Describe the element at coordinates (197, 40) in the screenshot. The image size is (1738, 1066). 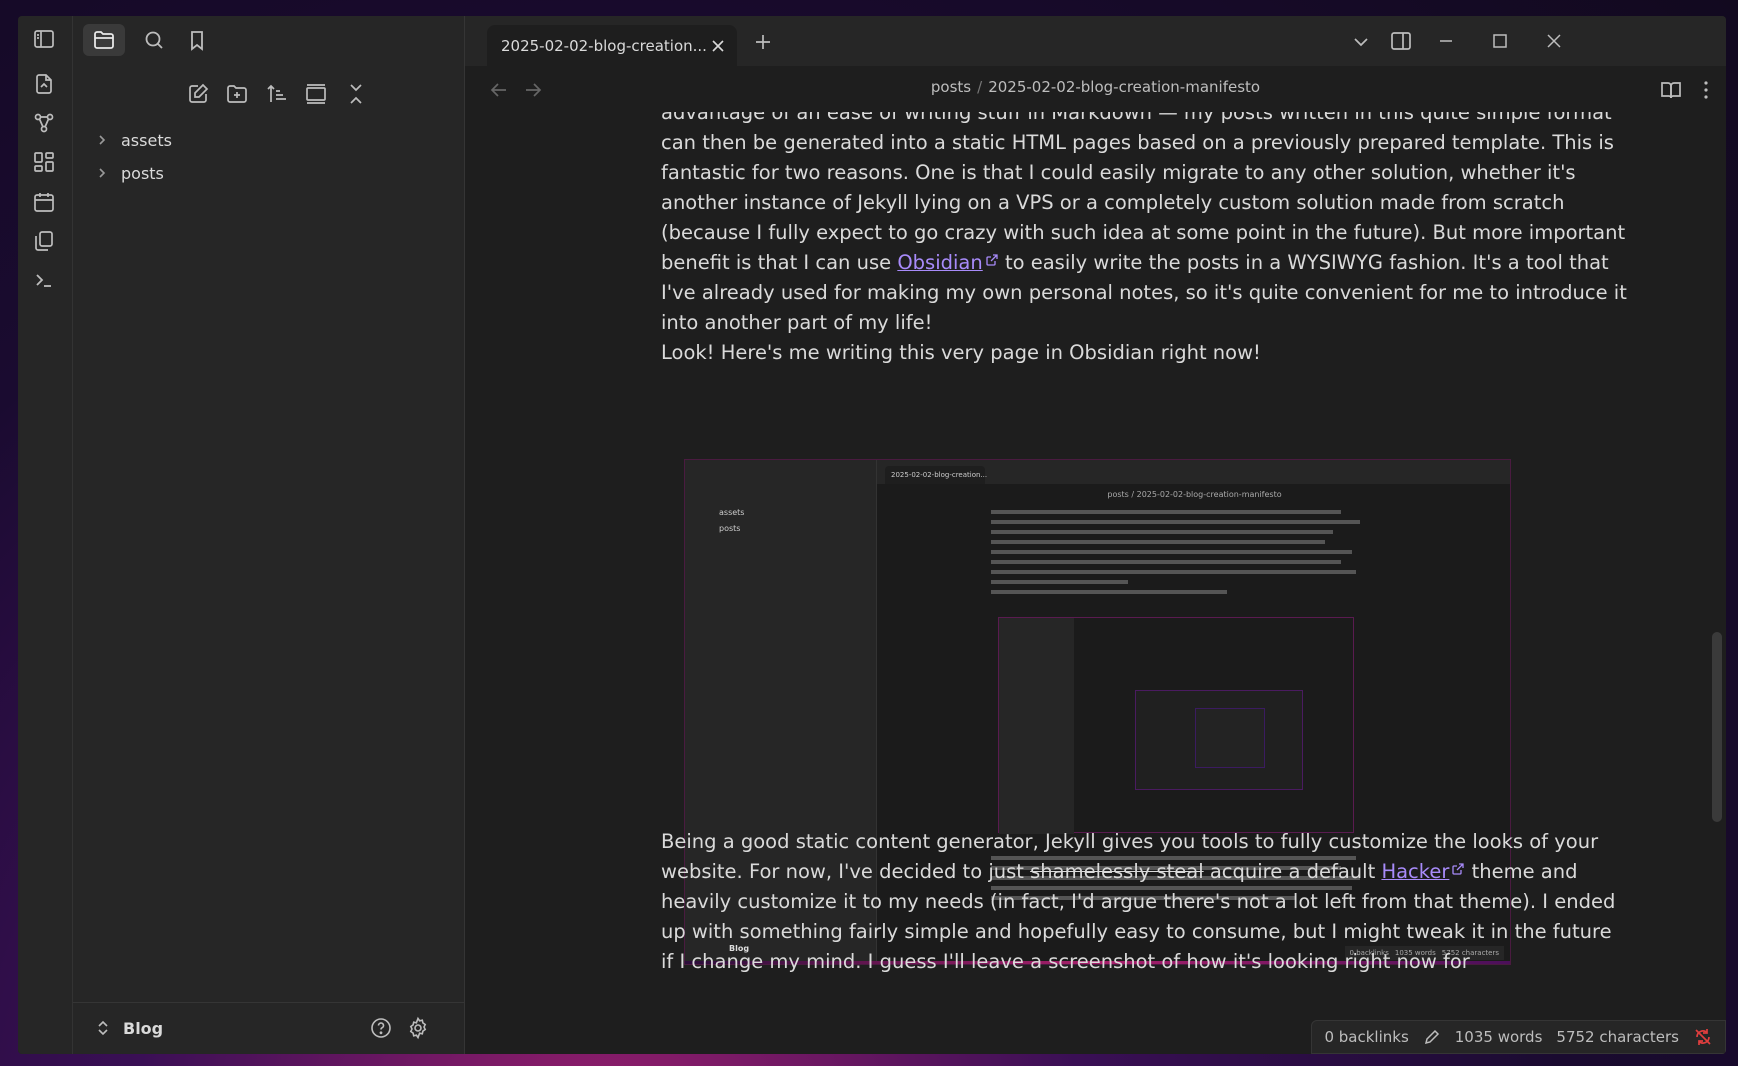
I see `bookmarks-icon` at that location.